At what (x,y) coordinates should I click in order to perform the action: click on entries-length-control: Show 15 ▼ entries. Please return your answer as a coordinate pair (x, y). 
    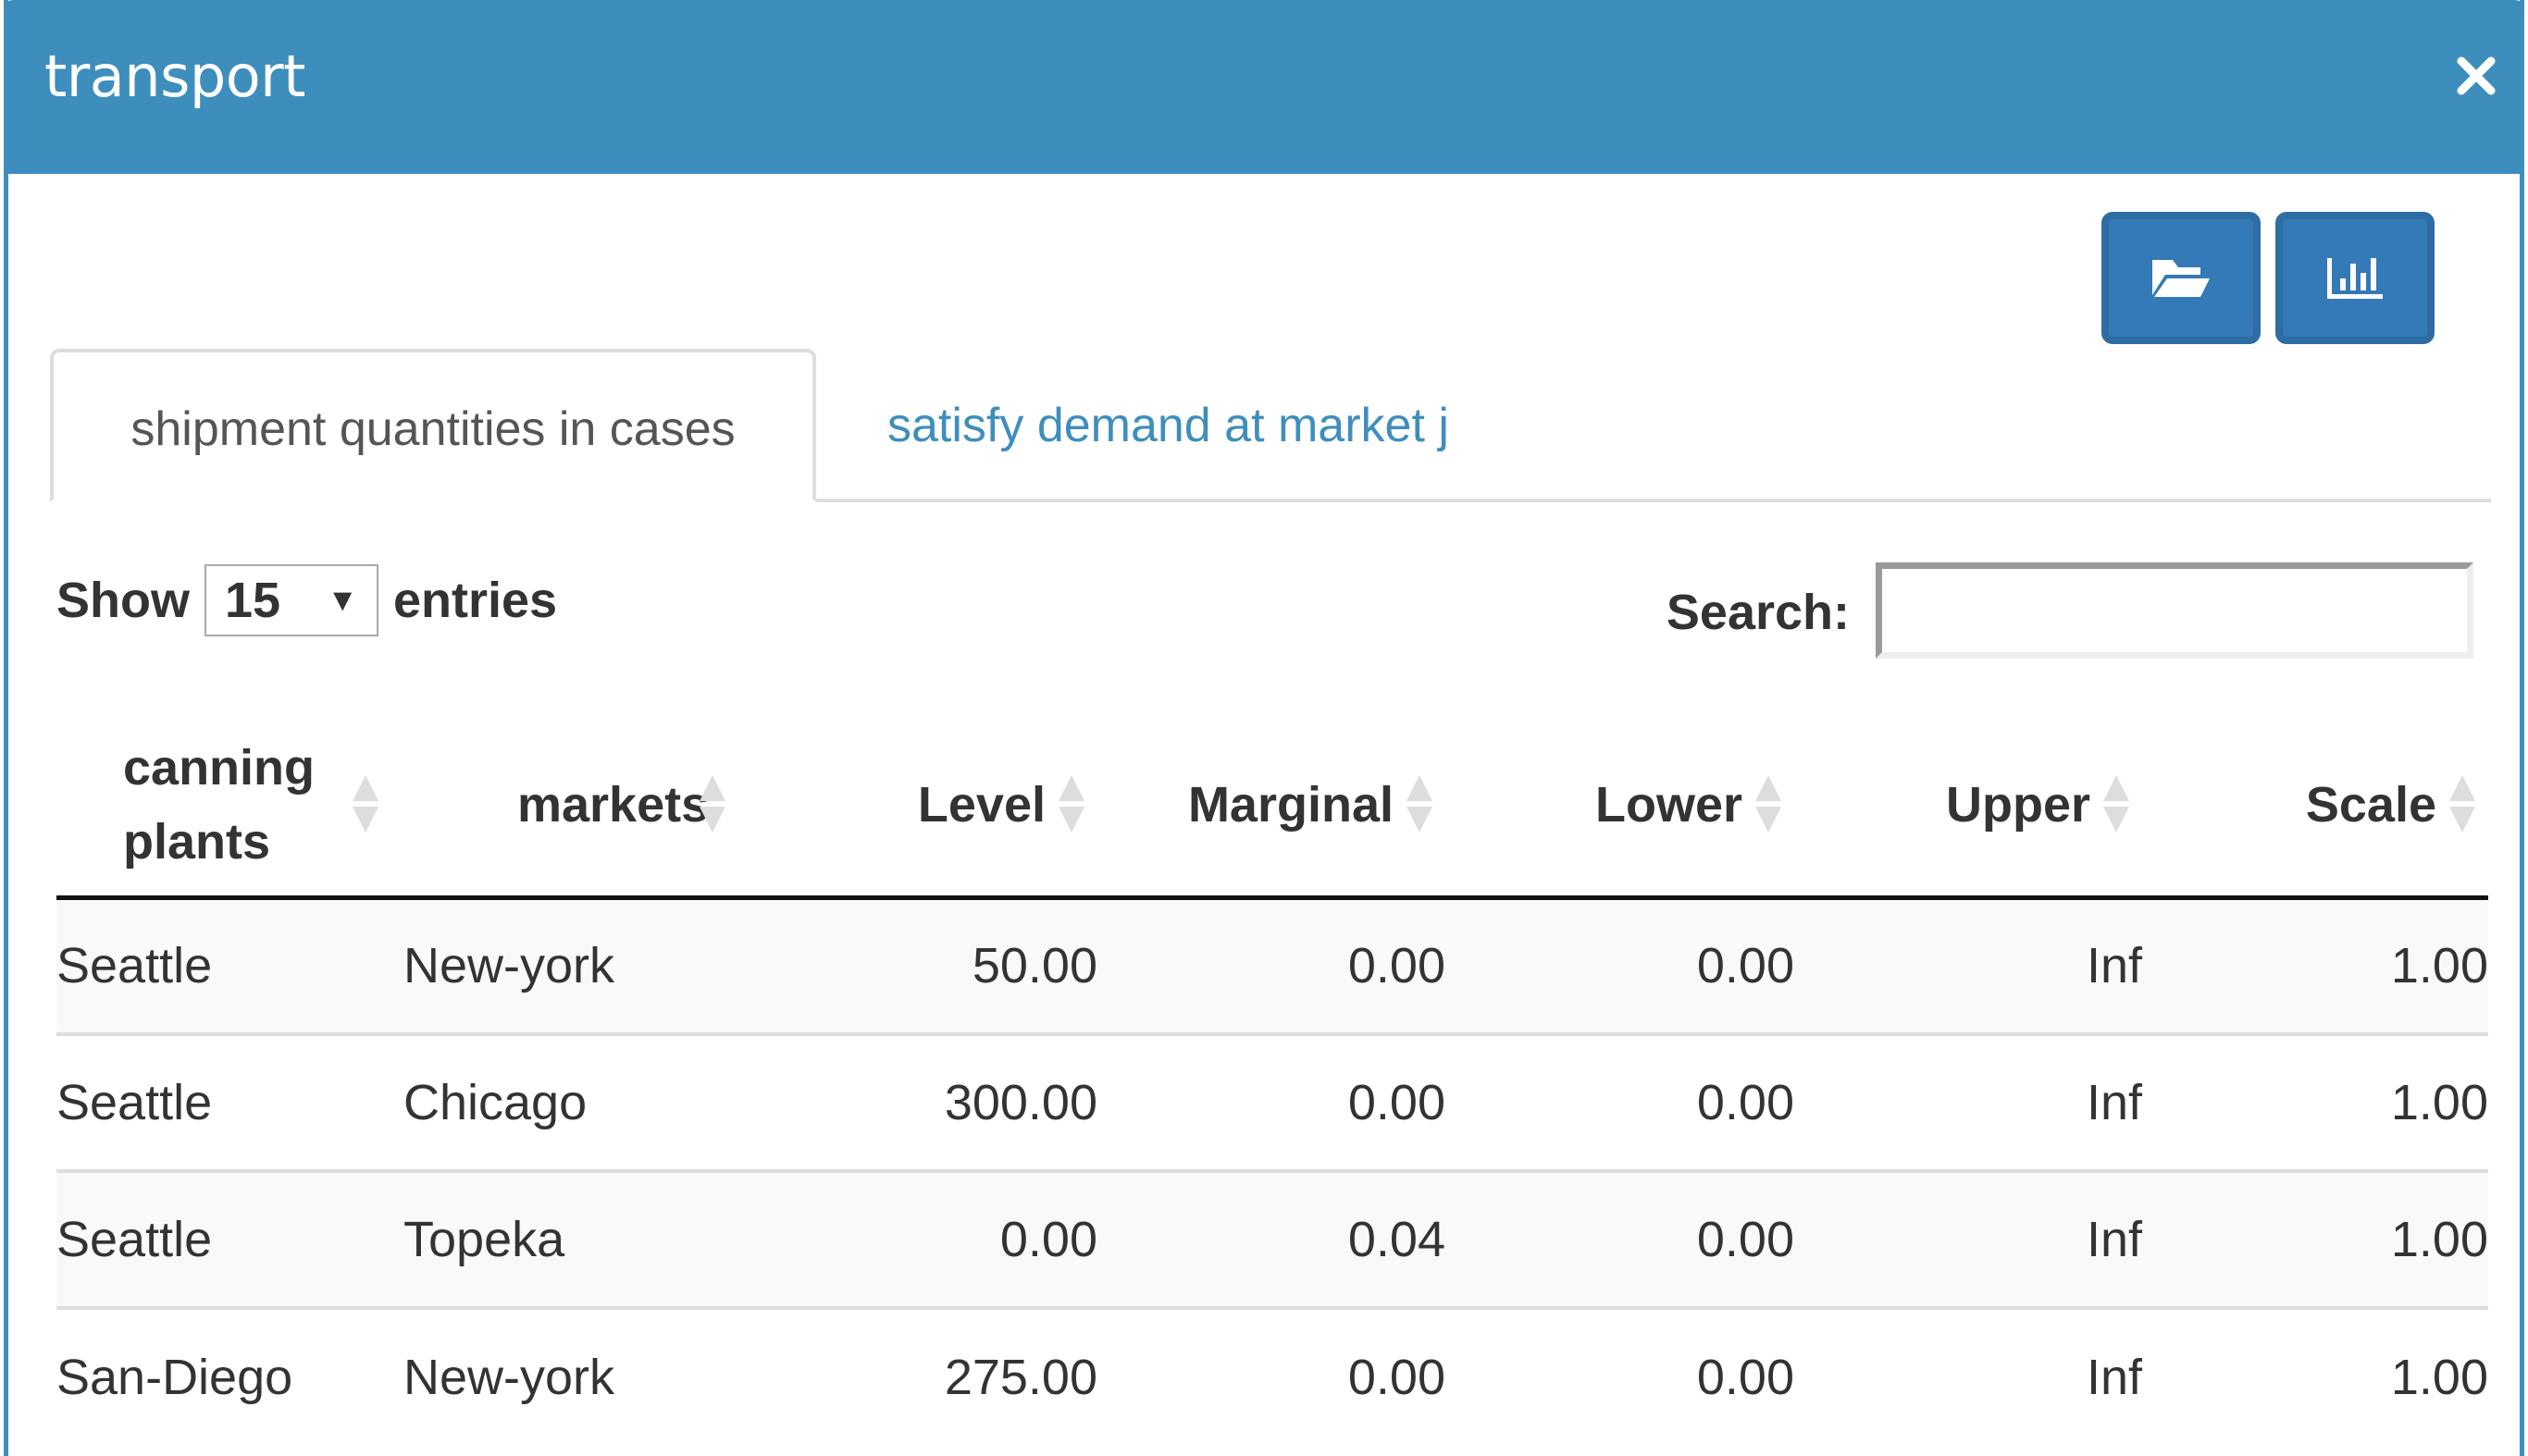
    Looking at the image, I should click on (306, 600).